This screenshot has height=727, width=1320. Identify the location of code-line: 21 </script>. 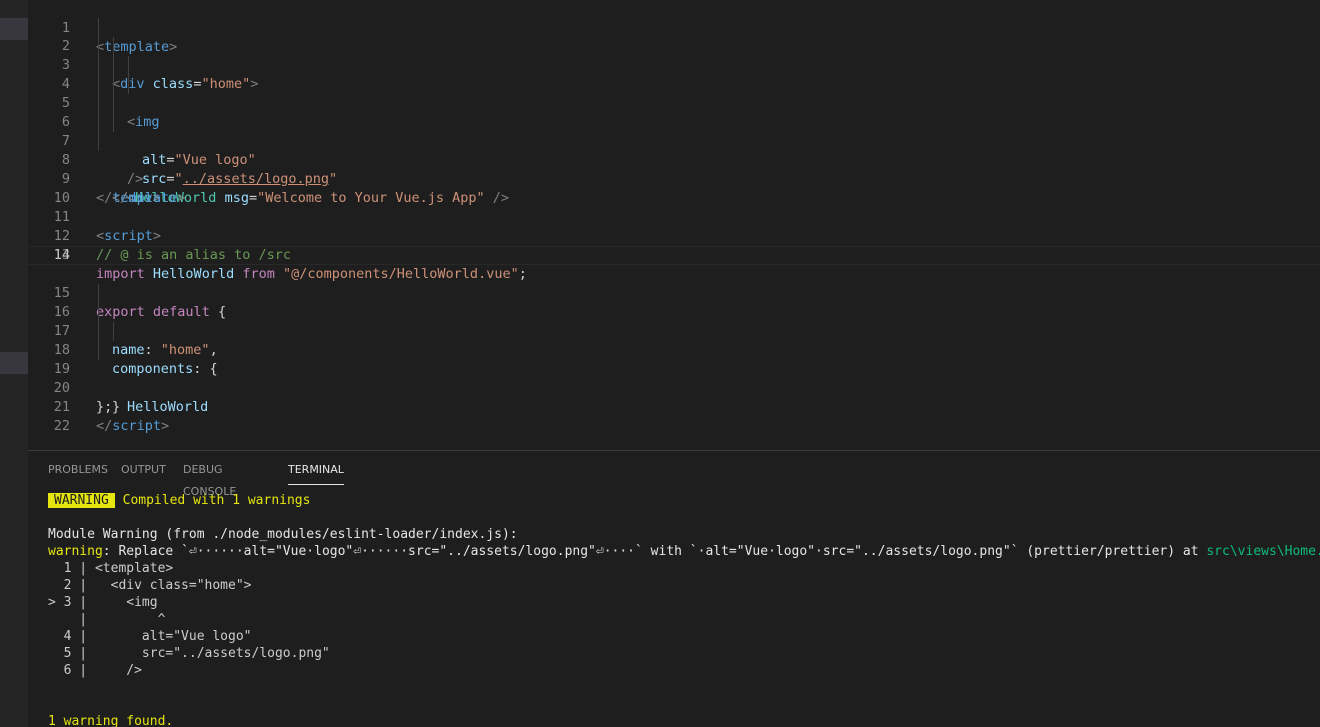
(674, 406).